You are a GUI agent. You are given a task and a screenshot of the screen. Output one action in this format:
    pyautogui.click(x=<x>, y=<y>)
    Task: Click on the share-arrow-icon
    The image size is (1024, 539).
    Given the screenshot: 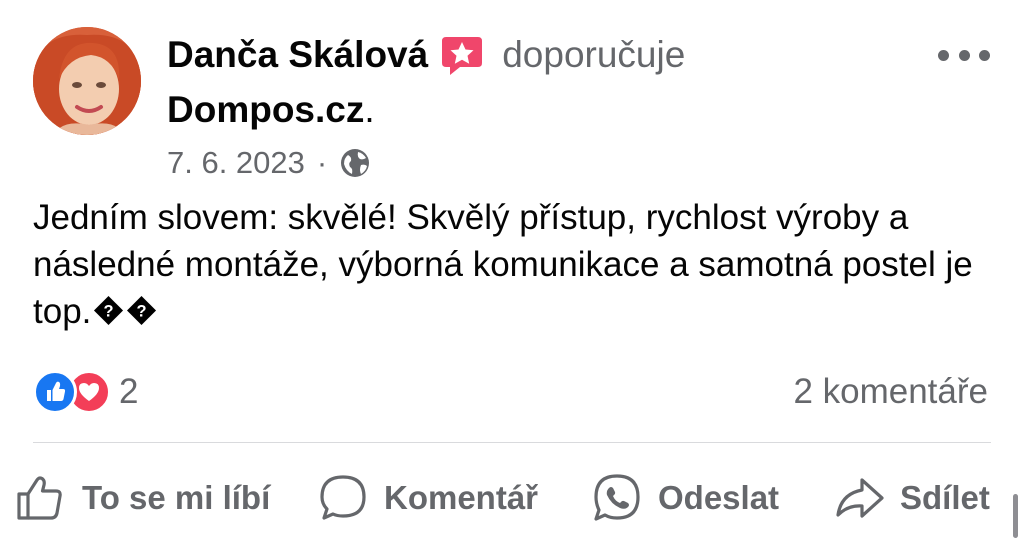 What is the action you would take?
    pyautogui.click(x=860, y=498)
    